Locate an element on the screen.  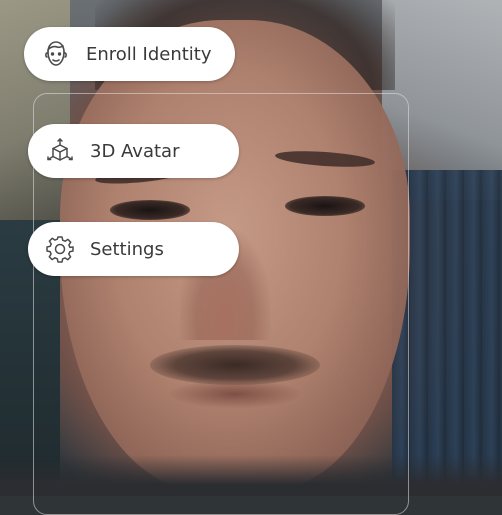
enroll-identity-button: Enroll Identity is located at coordinates (129, 54).